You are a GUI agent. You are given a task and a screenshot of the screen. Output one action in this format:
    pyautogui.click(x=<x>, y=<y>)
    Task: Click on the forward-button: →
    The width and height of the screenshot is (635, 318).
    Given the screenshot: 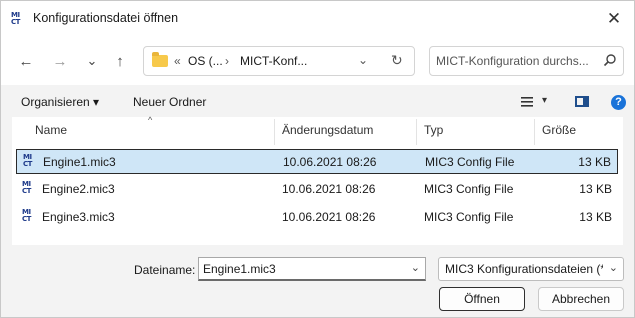 What is the action you would take?
    pyautogui.click(x=60, y=61)
    